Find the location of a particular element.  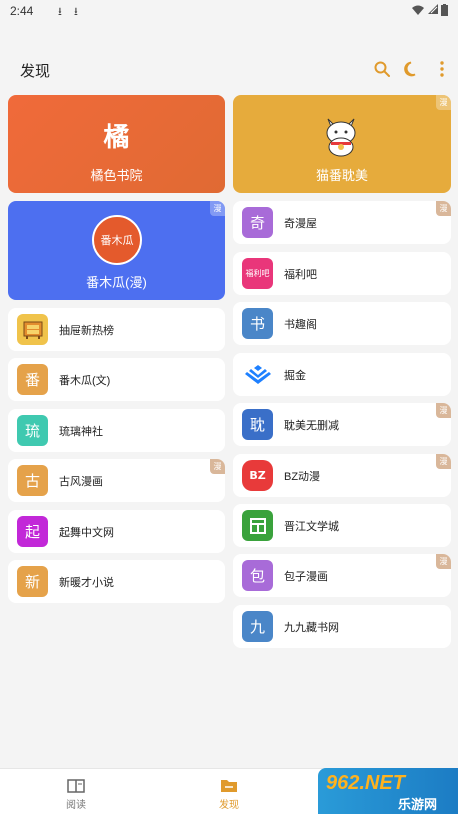

status-time: 2:44 is located at coordinates (22, 11).